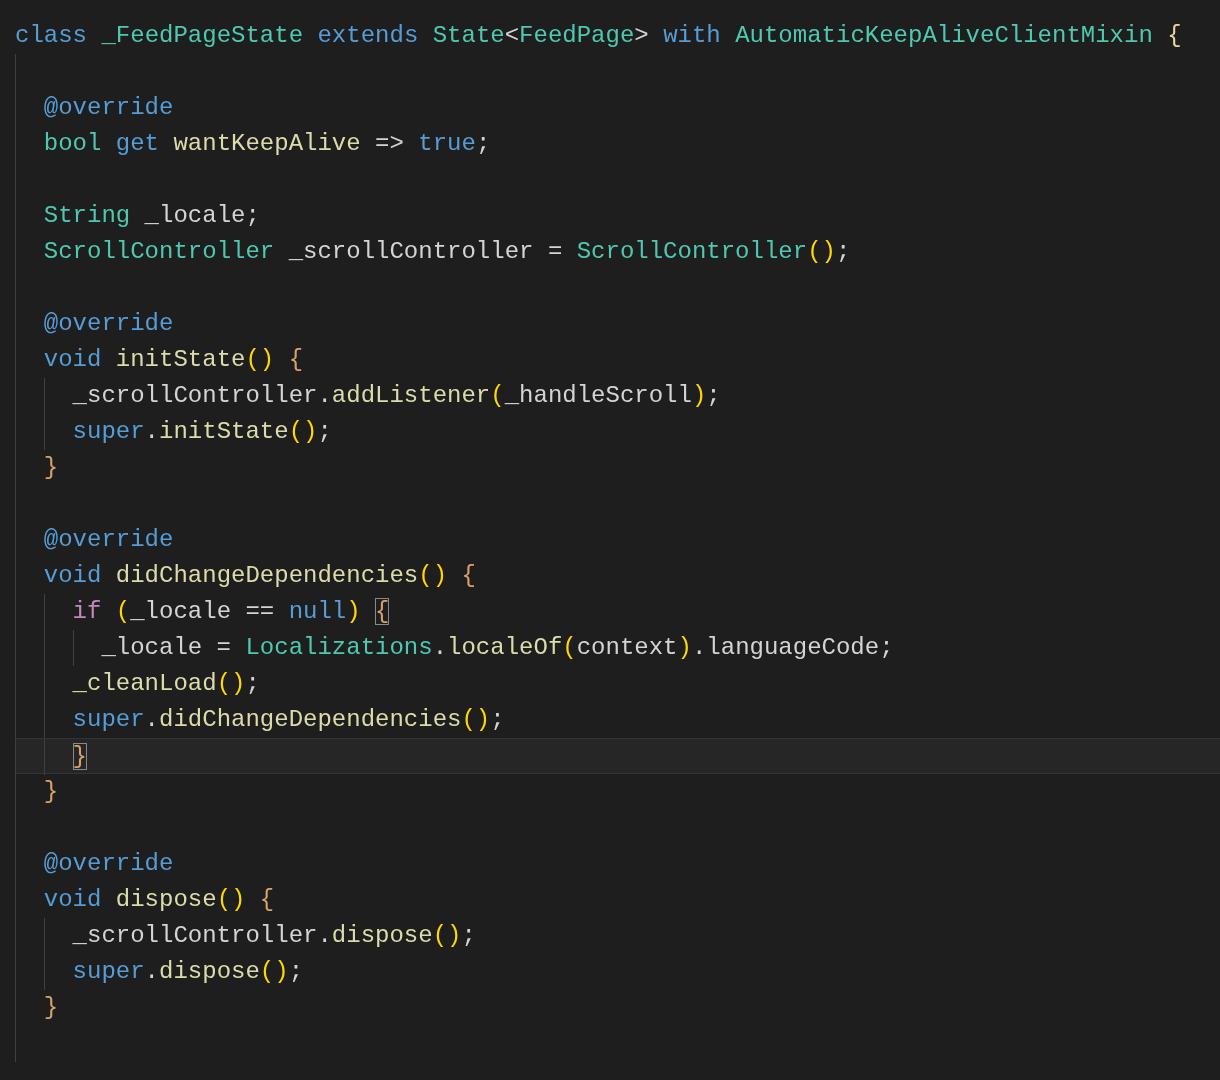 The image size is (1220, 1080). Describe the element at coordinates (151, 216) in the screenshot. I see `code-line: String _locale;` at that location.